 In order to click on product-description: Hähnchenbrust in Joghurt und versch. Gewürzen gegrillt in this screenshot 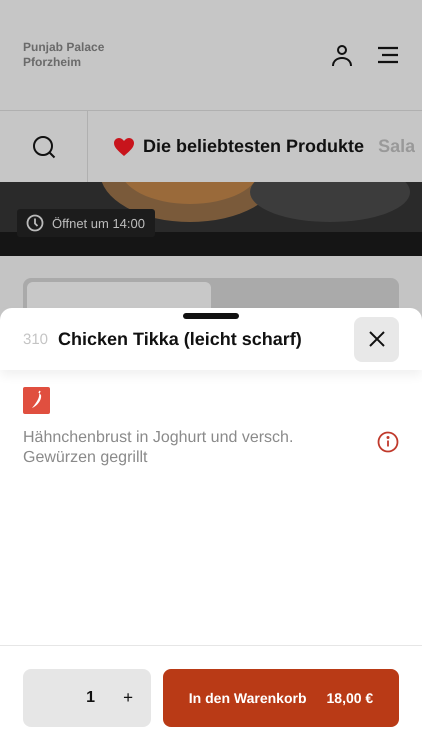, I will do `click(158, 448)`.